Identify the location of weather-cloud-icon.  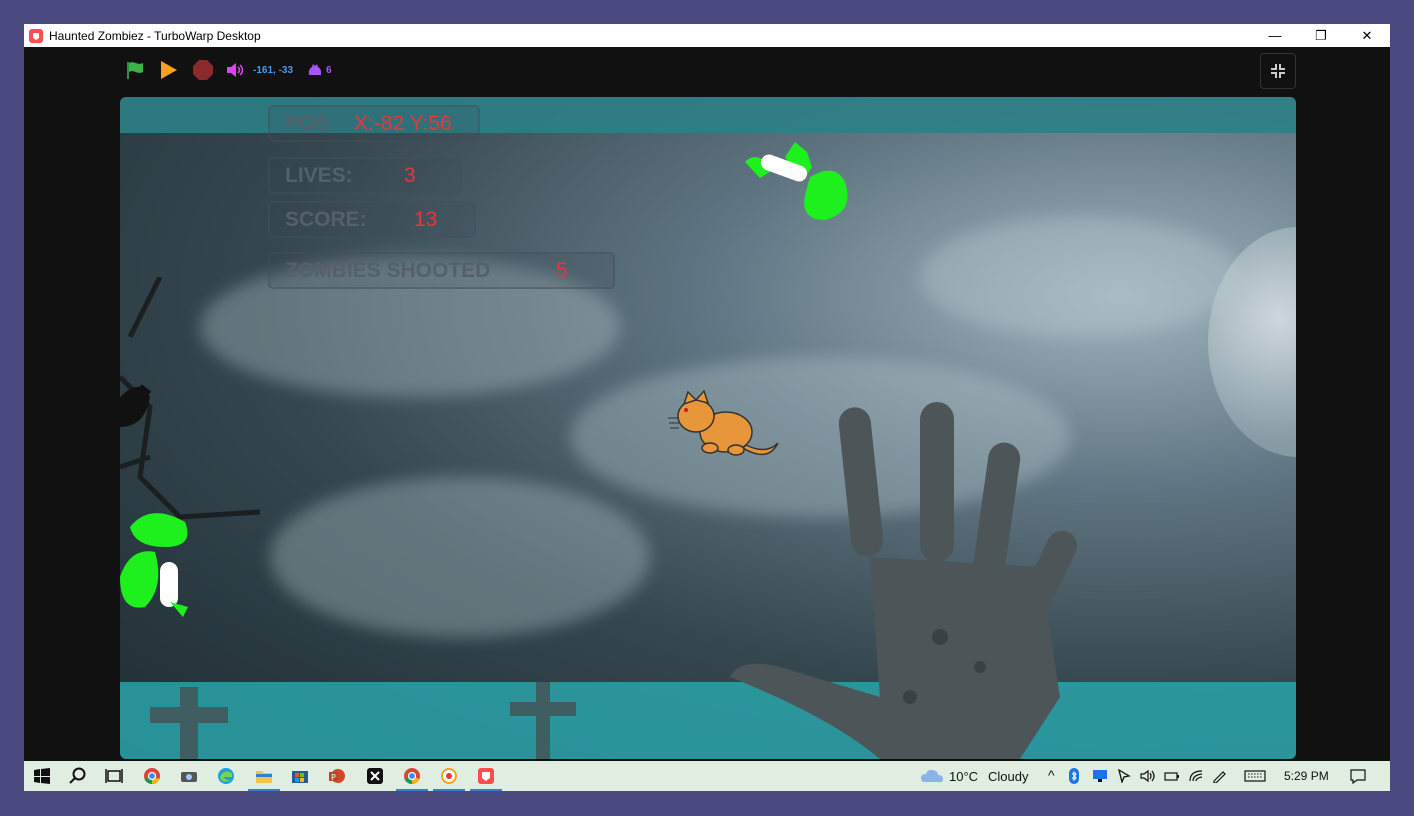
(932, 776).